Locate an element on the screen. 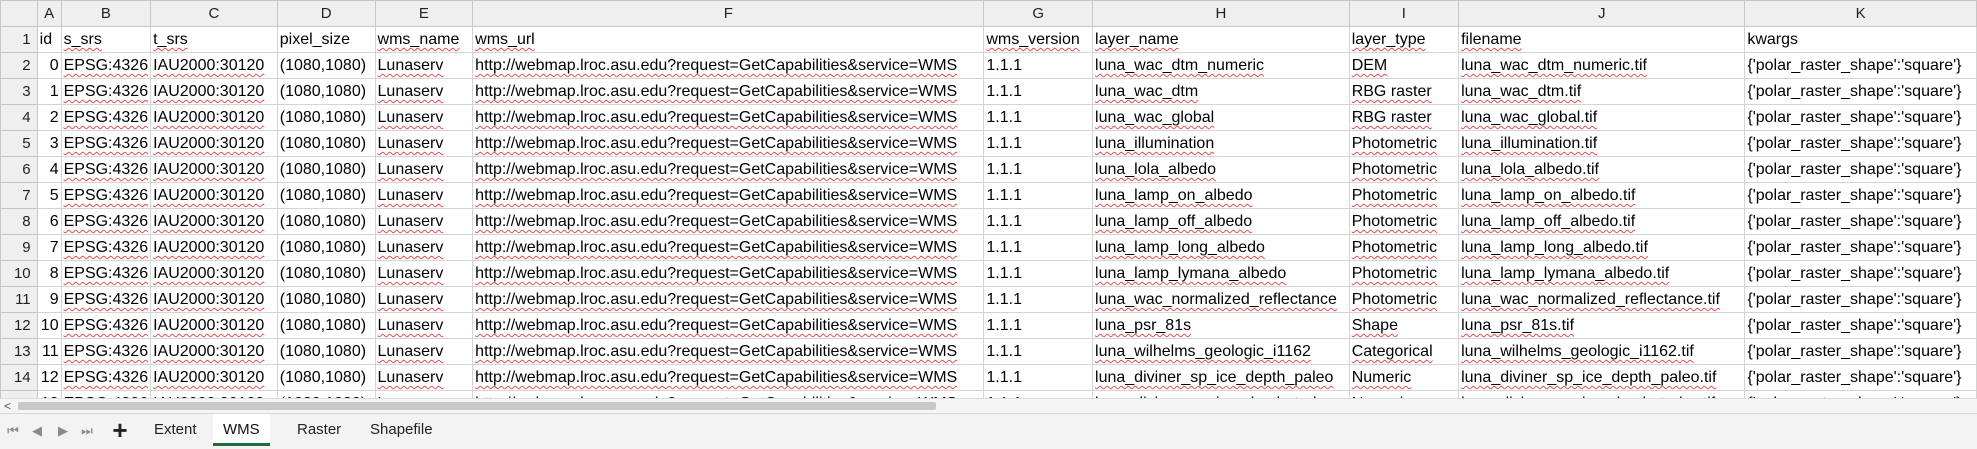 Image resolution: width=1977 pixels, height=449 pixels. table-cell: luna_lola_albedo.tif is located at coordinates (1602, 169).